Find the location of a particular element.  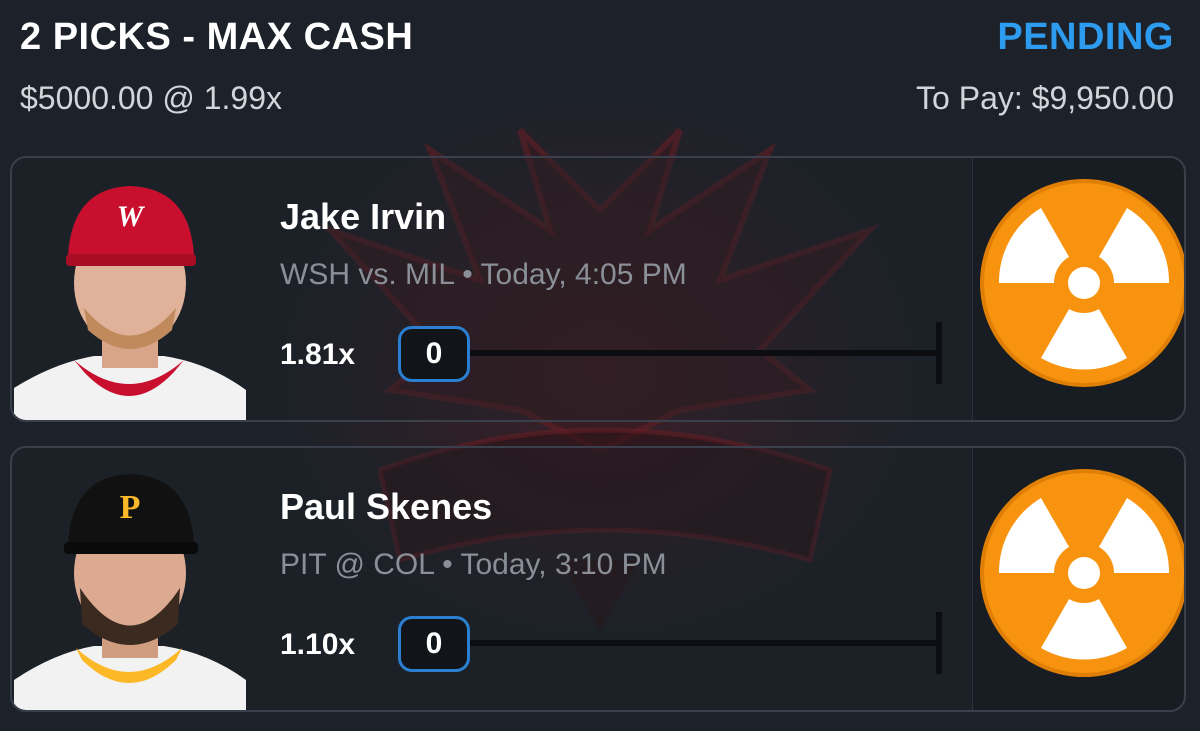

slip-title: 2 PICKS - MAX CASH is located at coordinates (217, 37).